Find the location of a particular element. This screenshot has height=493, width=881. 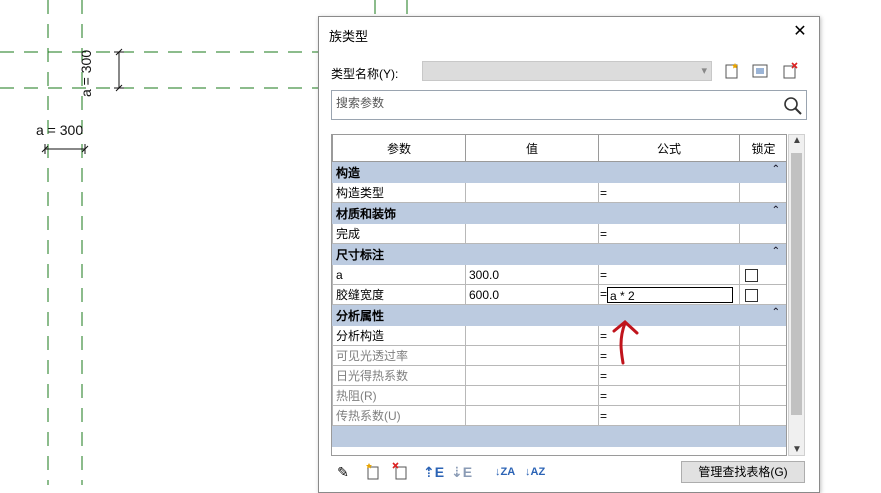

manage-lookup-tables-button: 管理查找表格(G) is located at coordinates (743, 472).